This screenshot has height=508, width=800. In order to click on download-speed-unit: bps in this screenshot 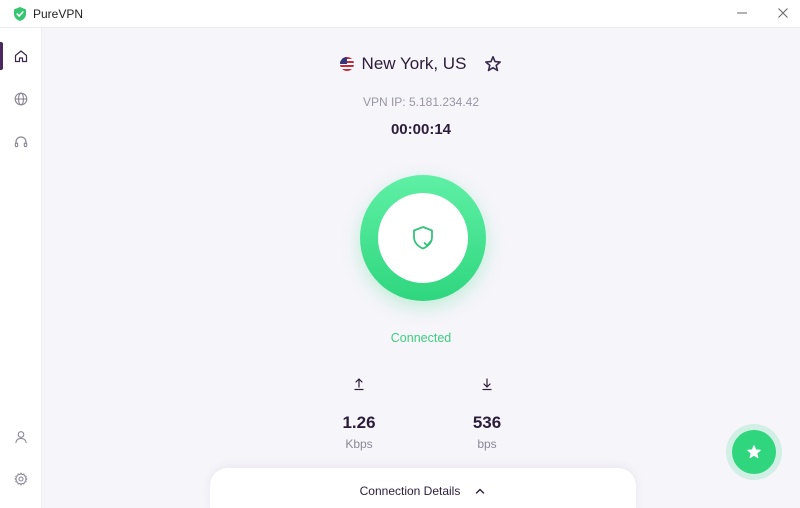, I will do `click(487, 444)`.